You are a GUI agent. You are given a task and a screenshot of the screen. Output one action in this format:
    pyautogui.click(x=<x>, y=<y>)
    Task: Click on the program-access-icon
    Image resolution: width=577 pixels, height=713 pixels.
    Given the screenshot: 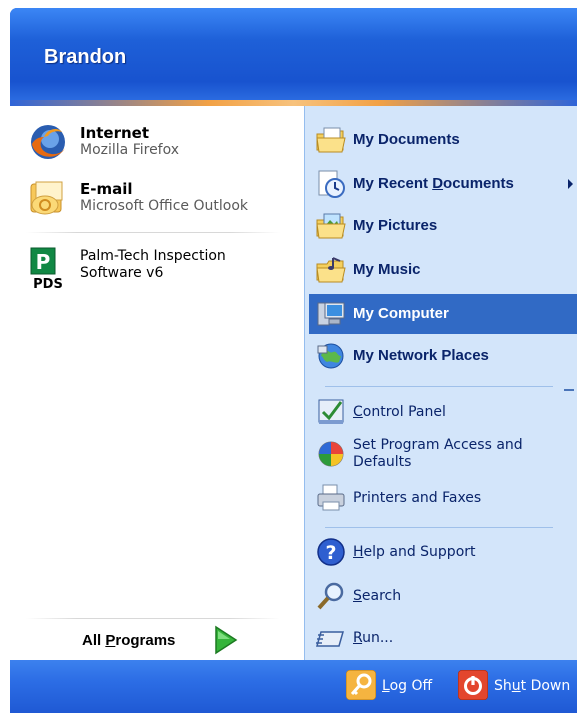 What is the action you would take?
    pyautogui.click(x=331, y=454)
    